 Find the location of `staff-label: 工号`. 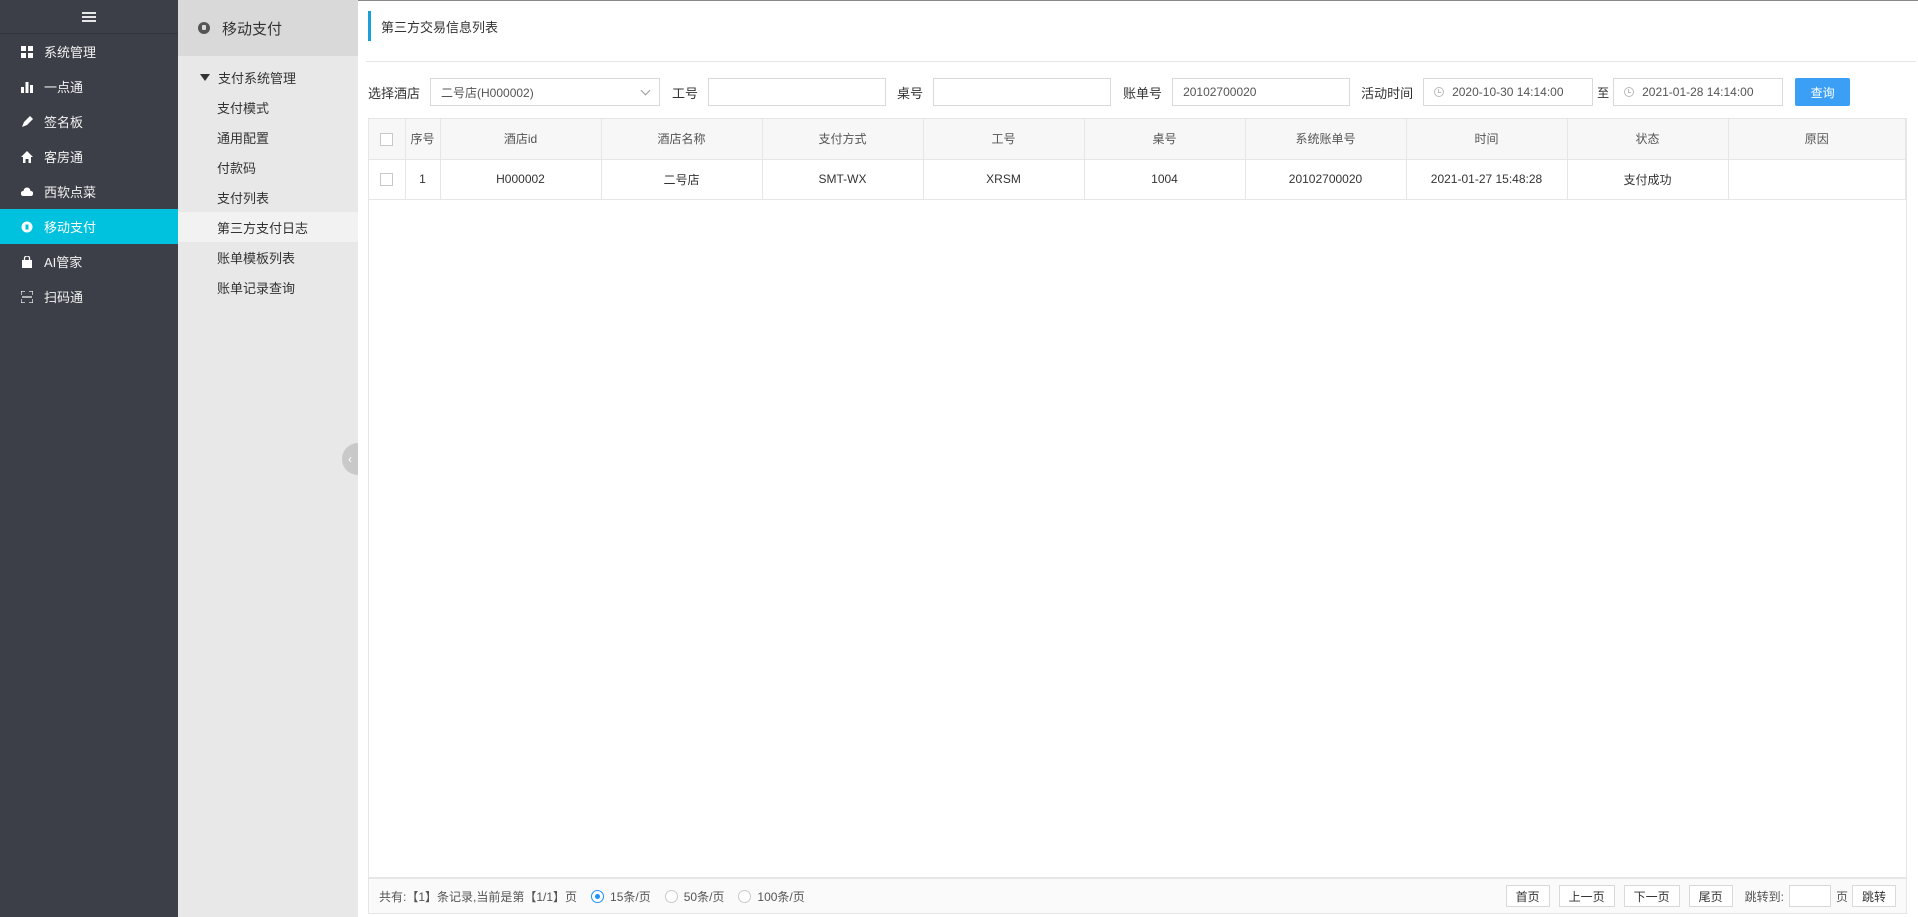

staff-label: 工号 is located at coordinates (685, 93).